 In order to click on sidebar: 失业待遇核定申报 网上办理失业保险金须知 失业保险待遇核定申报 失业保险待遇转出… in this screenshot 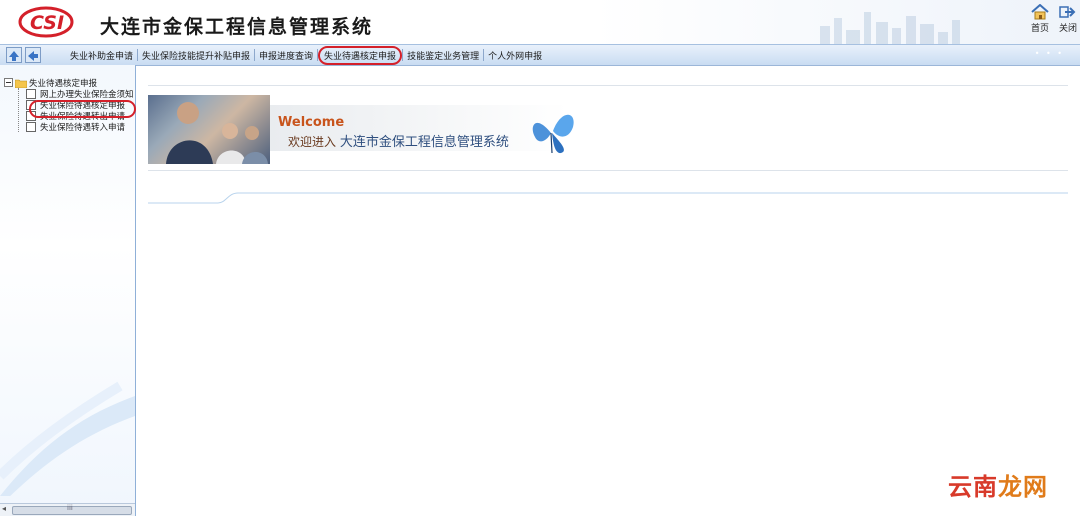, I will do `click(68, 290)`.